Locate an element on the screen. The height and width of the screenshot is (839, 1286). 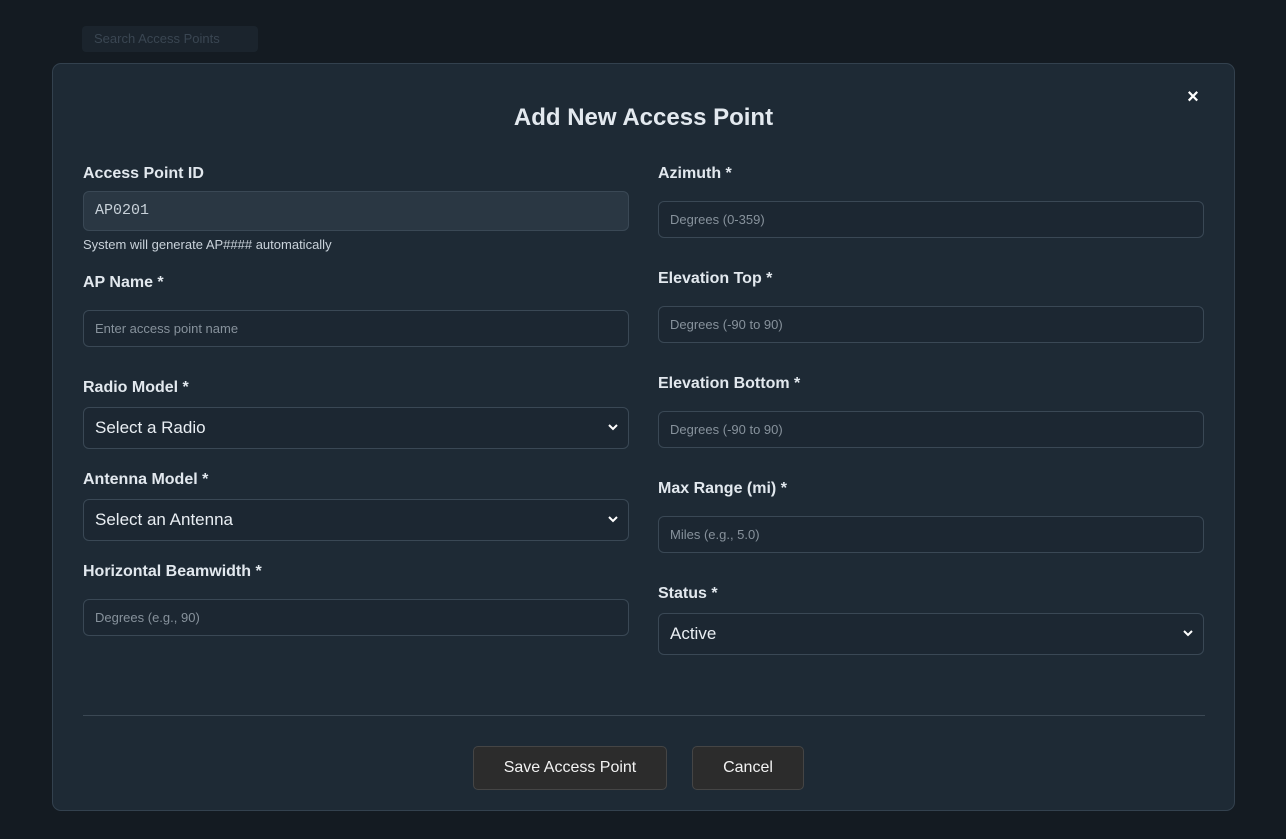
radio-model-field: Radio Model * Select a Radio is located at coordinates (356, 413).